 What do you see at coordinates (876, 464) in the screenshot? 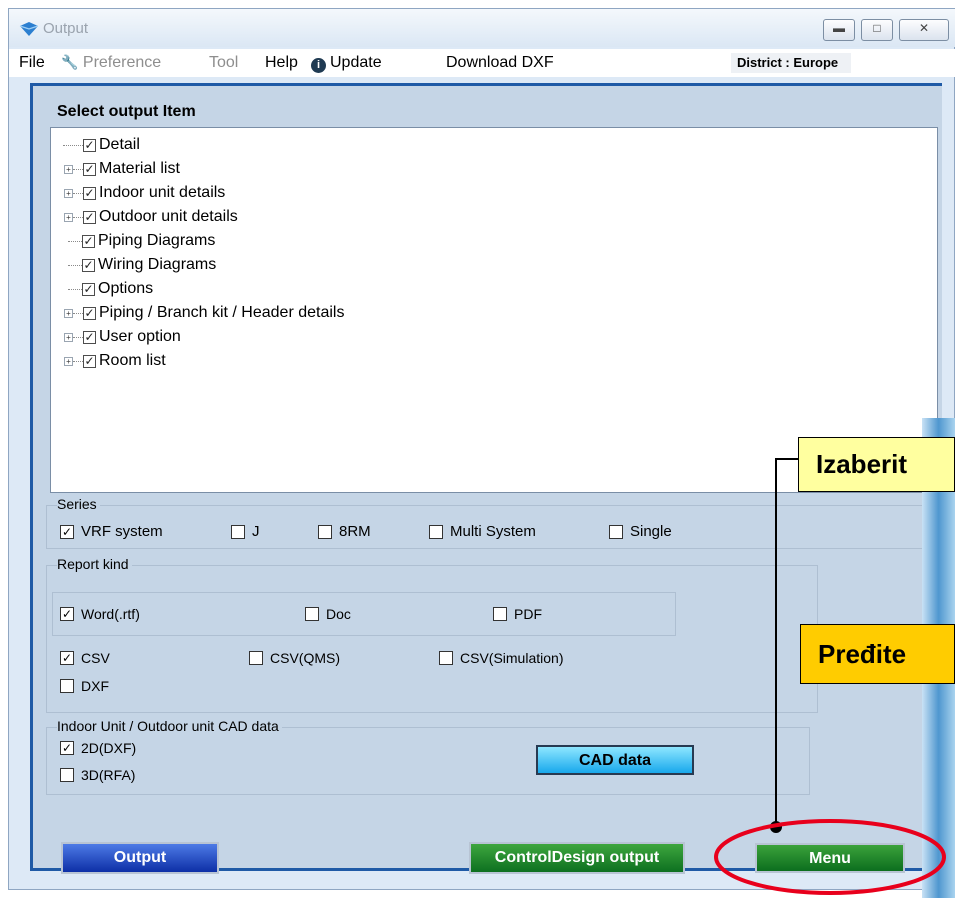
I see `callout-select: Izaberit` at bounding box center [876, 464].